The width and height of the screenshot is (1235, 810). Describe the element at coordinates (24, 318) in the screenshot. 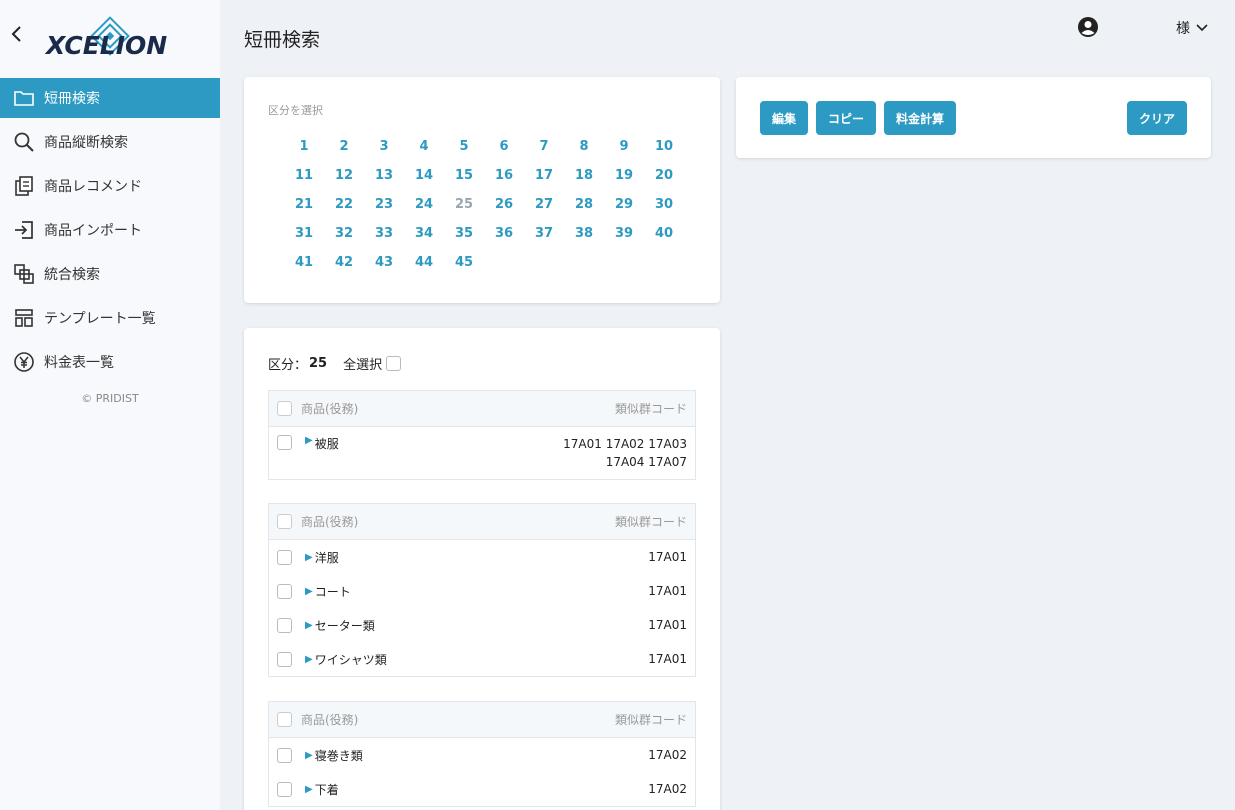

I see `template-icon` at that location.